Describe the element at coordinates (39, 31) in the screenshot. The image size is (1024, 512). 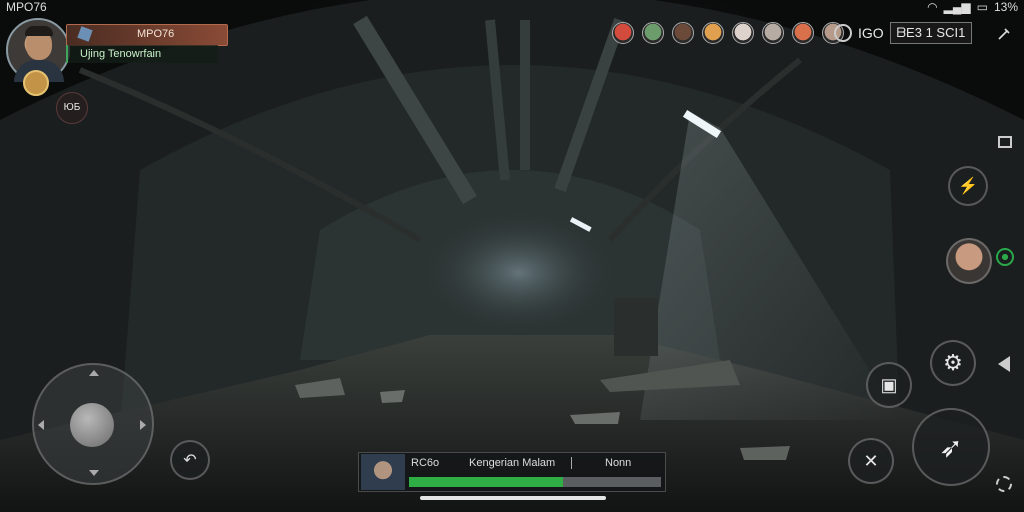
I see `avatar-hair` at that location.